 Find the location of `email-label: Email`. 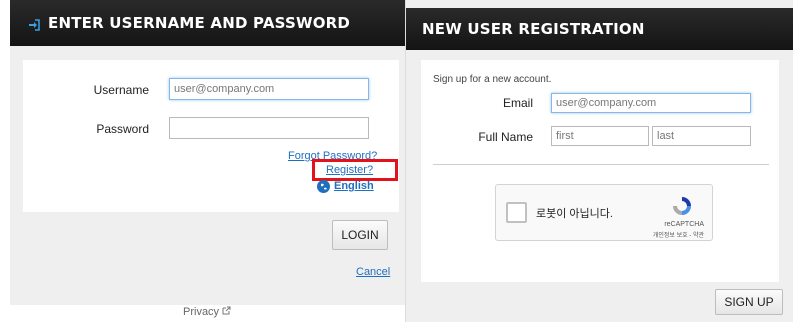

email-label: Email is located at coordinates (517, 103).